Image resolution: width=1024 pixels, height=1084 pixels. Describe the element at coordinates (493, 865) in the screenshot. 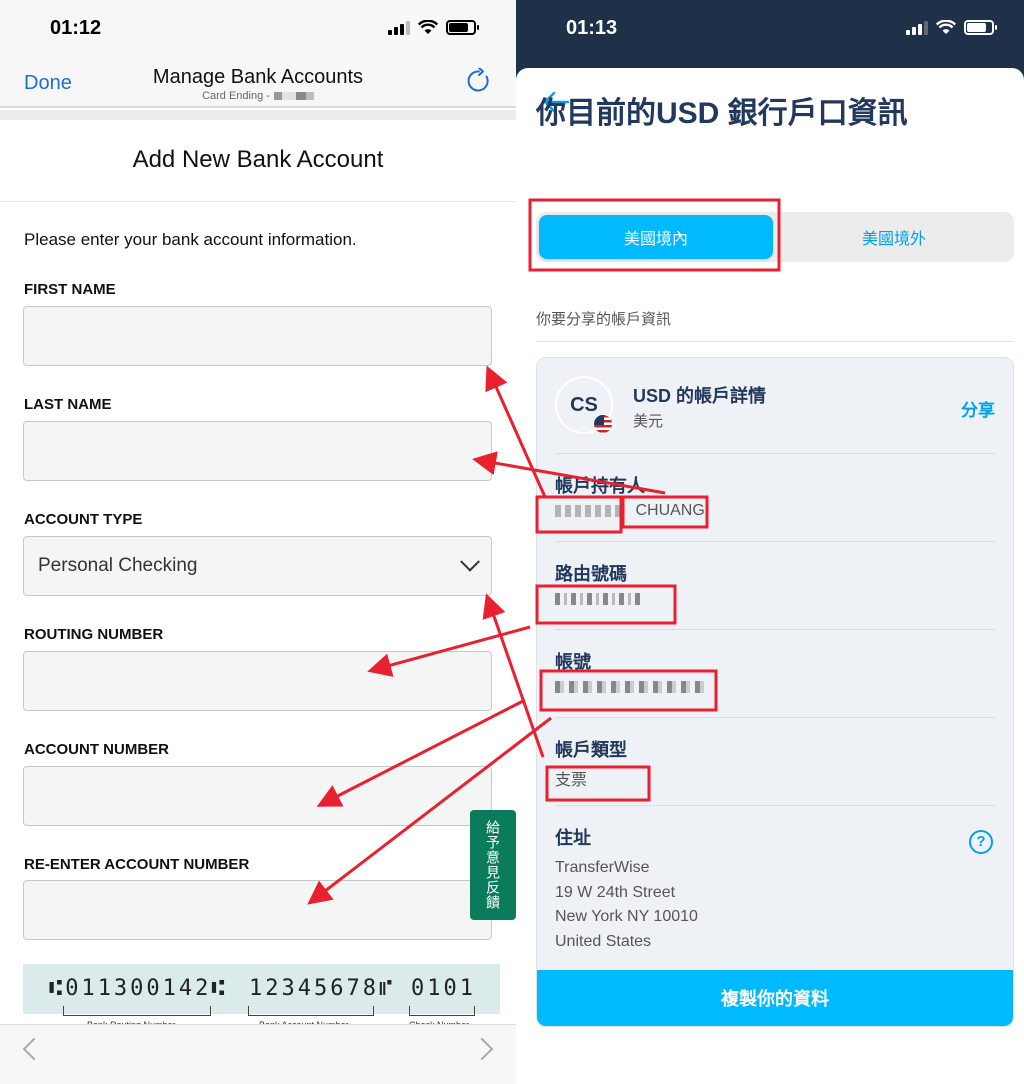

I see `feedback-button: 給予意見反饋` at that location.